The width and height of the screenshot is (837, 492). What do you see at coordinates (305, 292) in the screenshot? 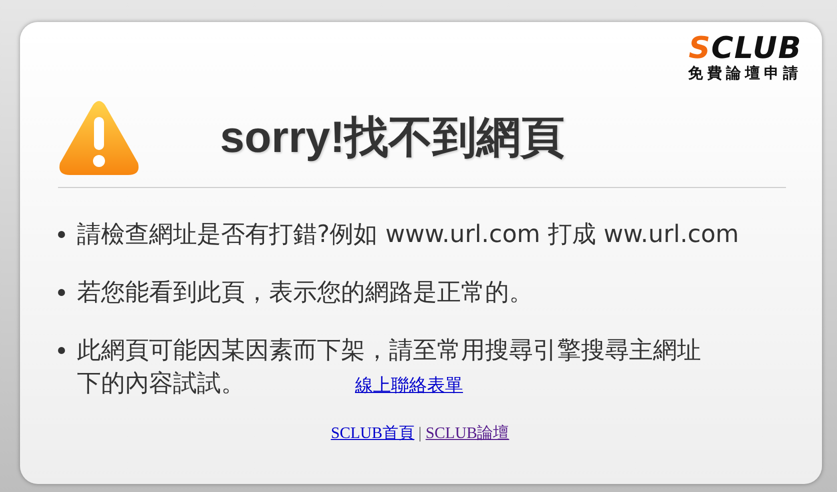
I see `bullet-text: 若您能看到此頁，表示您的網路是正常的。` at bounding box center [305, 292].